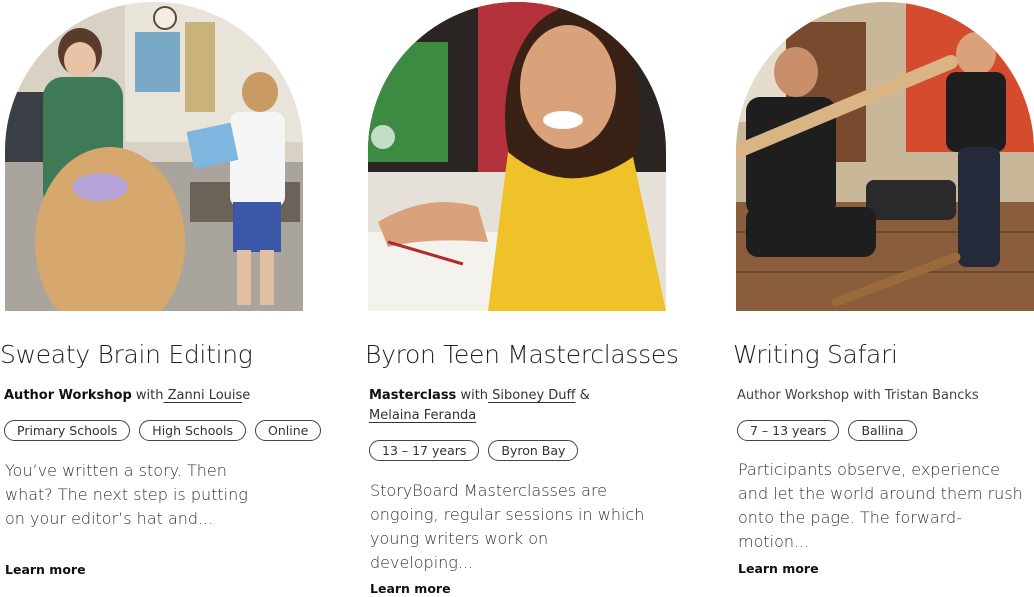 The height and width of the screenshot is (597, 1034). Describe the element at coordinates (126, 354) in the screenshot. I see `card-title: Sweaty Brain Editing` at that location.